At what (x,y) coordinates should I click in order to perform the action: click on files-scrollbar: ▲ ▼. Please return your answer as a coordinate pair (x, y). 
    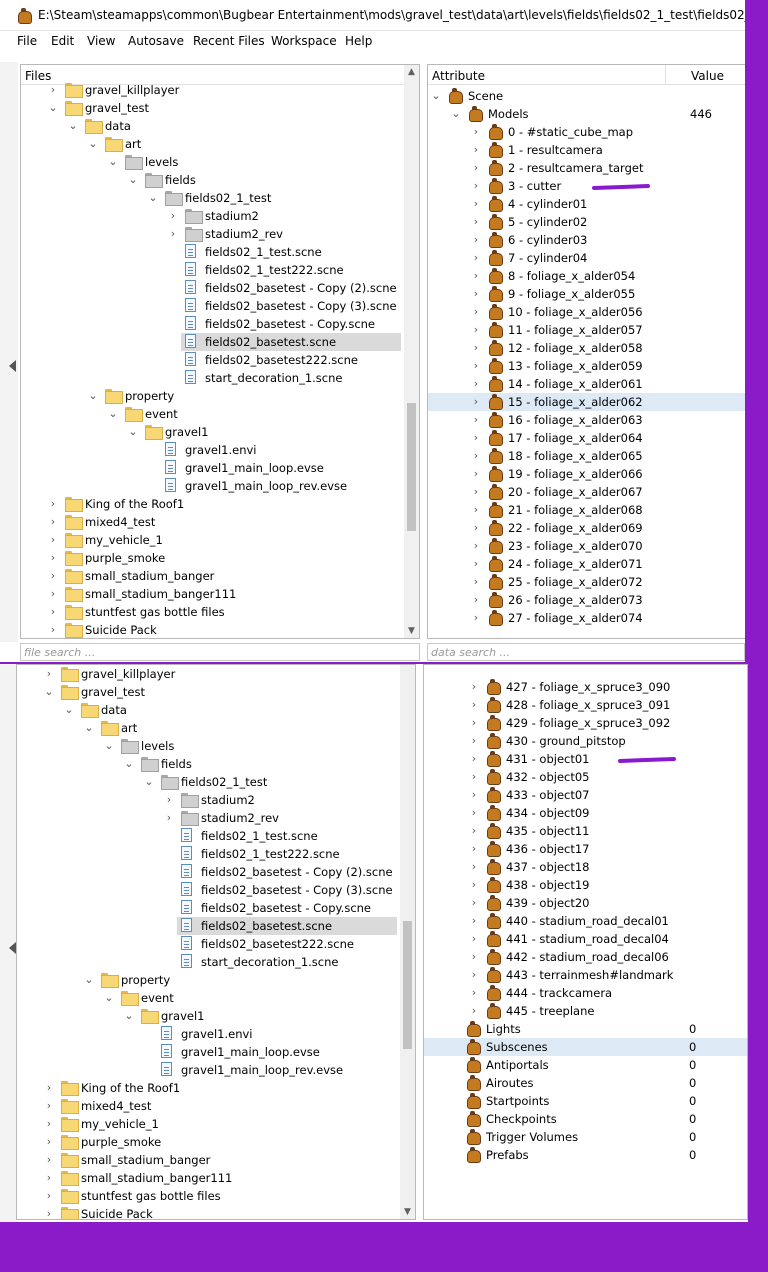
    Looking at the image, I should click on (411, 351).